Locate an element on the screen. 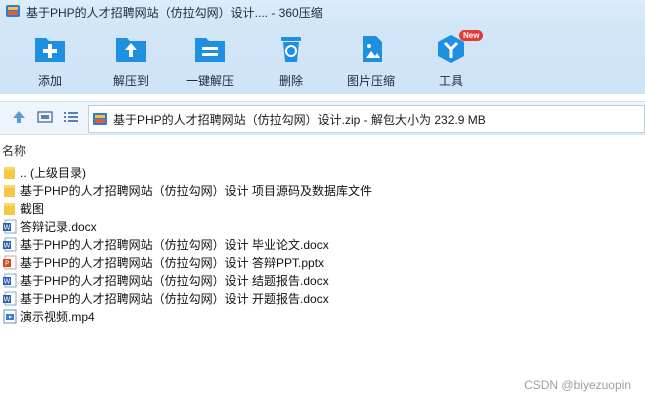  title-bar: 基于PHP的人才招聘网站（仿拉勾网）设计.... - 360压缩 is located at coordinates (322, 12).